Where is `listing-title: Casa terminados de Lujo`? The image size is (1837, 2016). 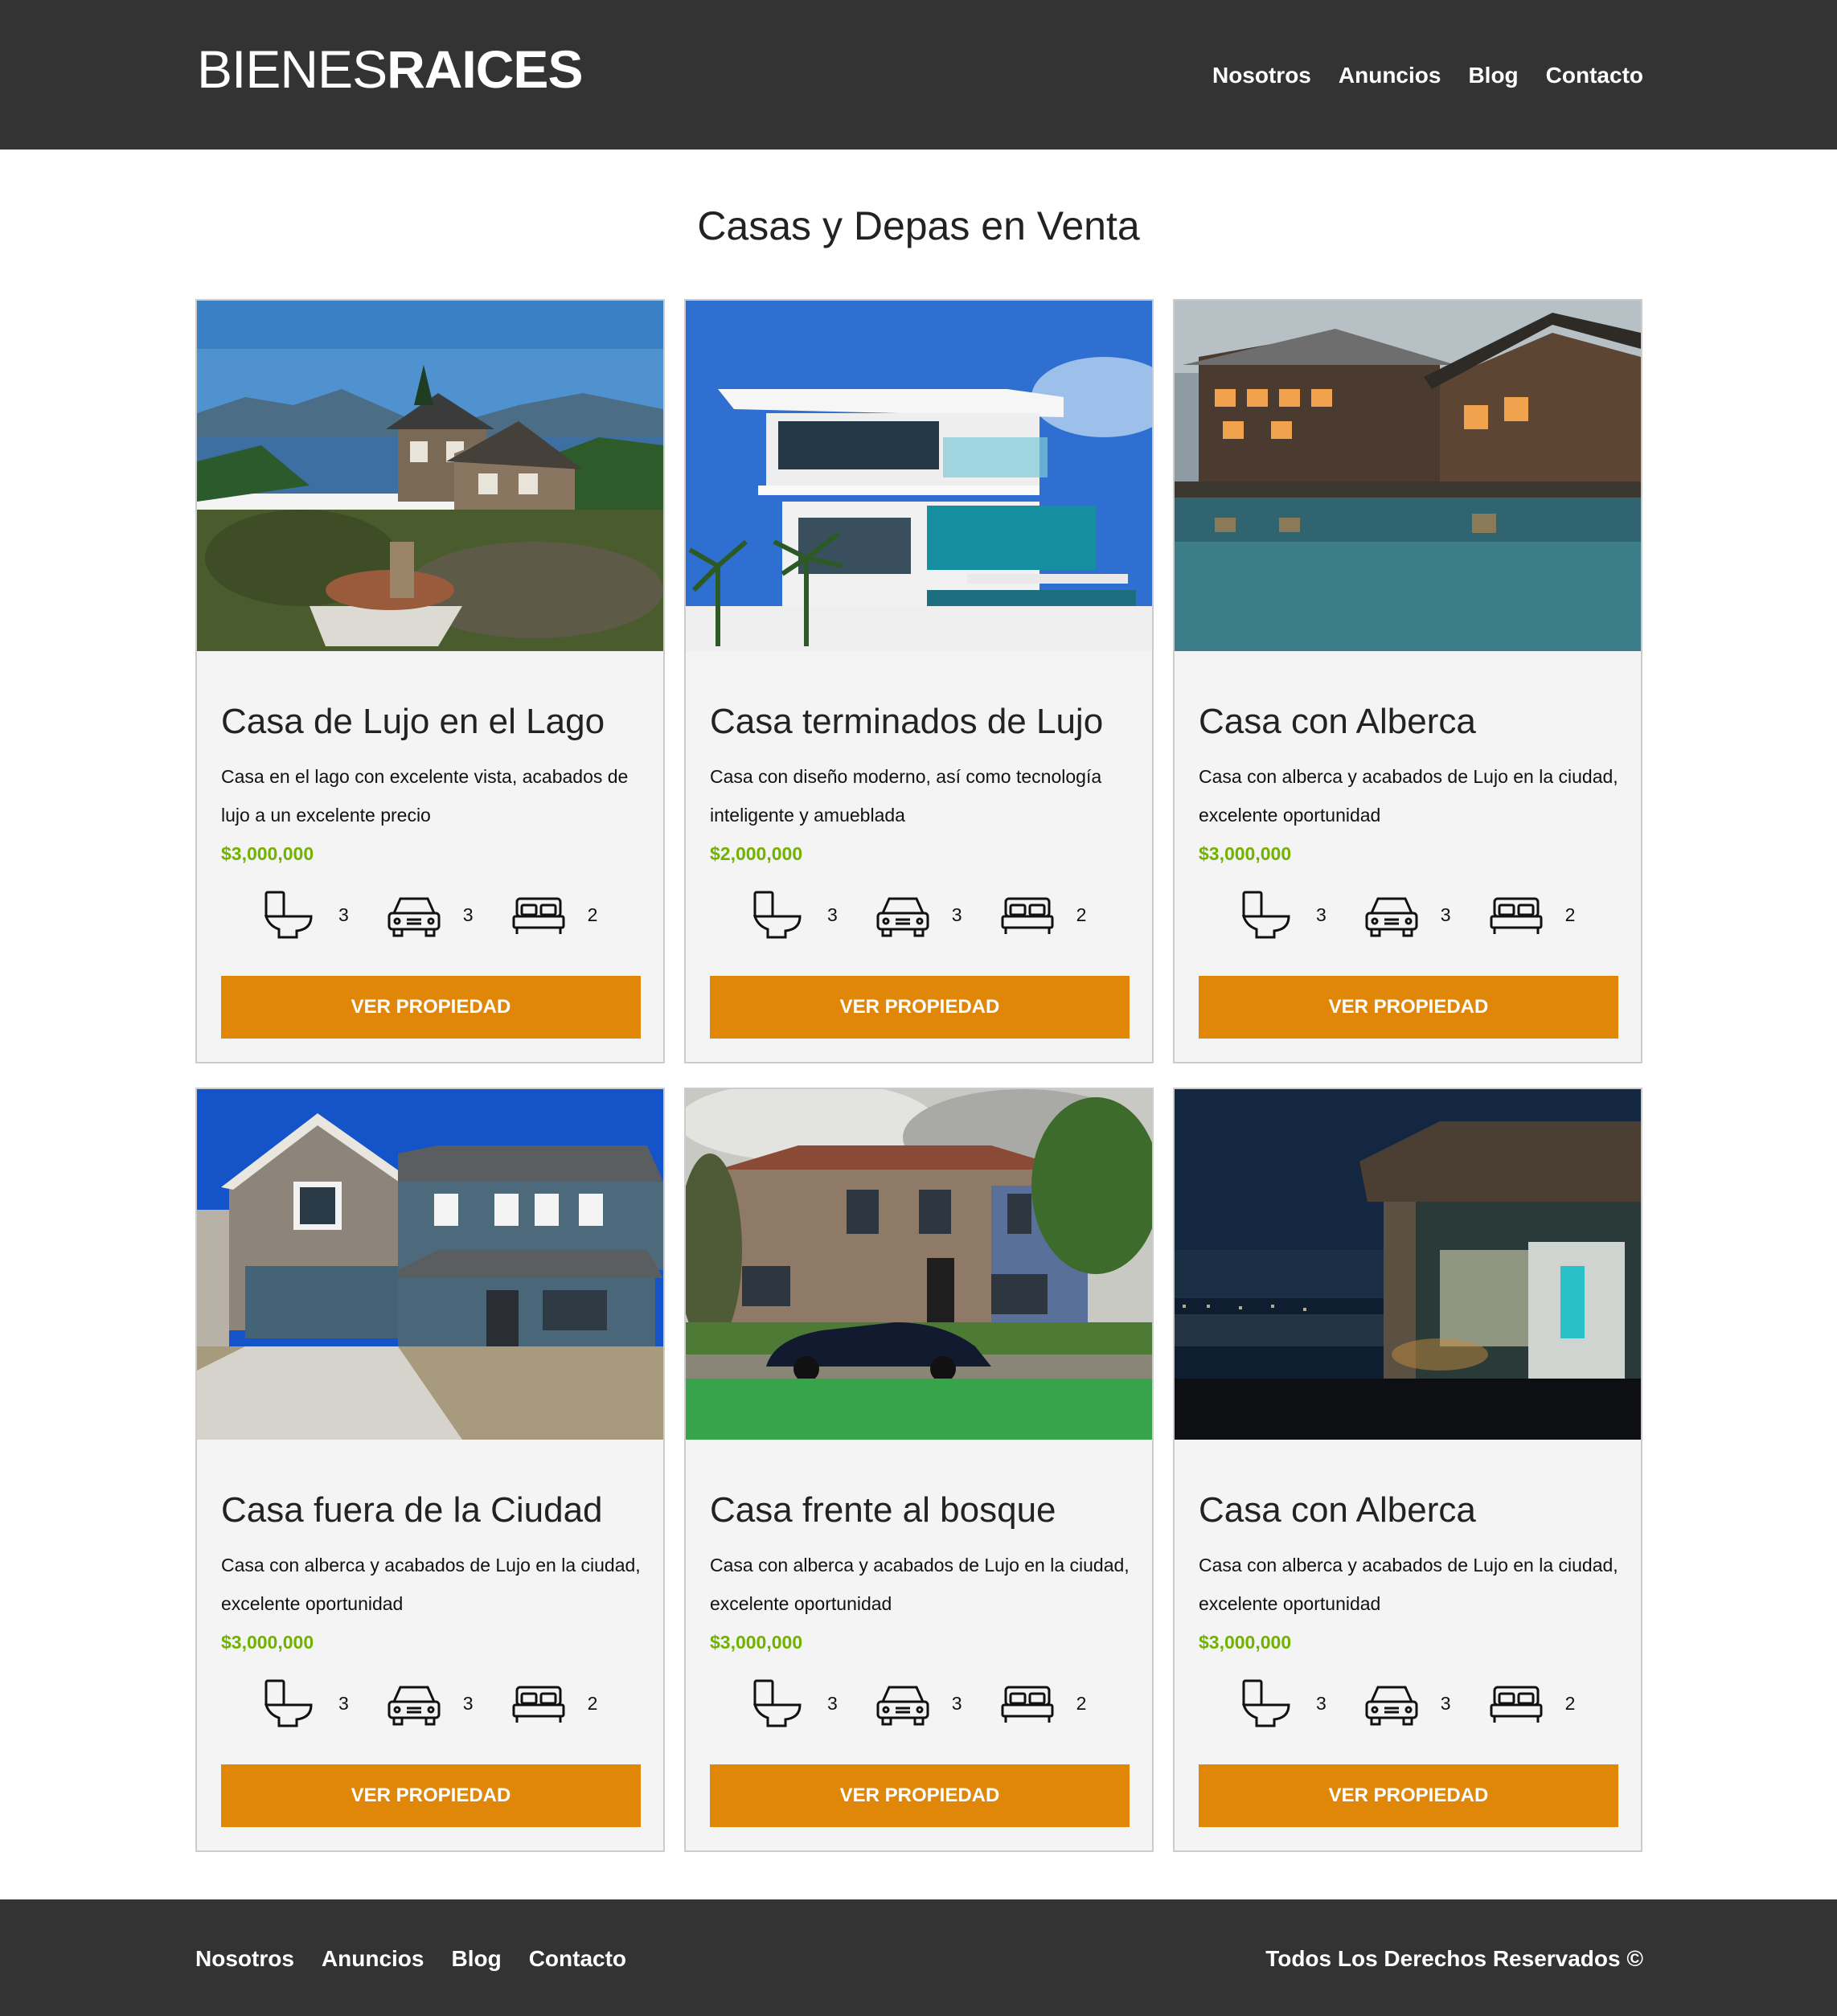
listing-title: Casa terminados de Lujo is located at coordinates (907, 721).